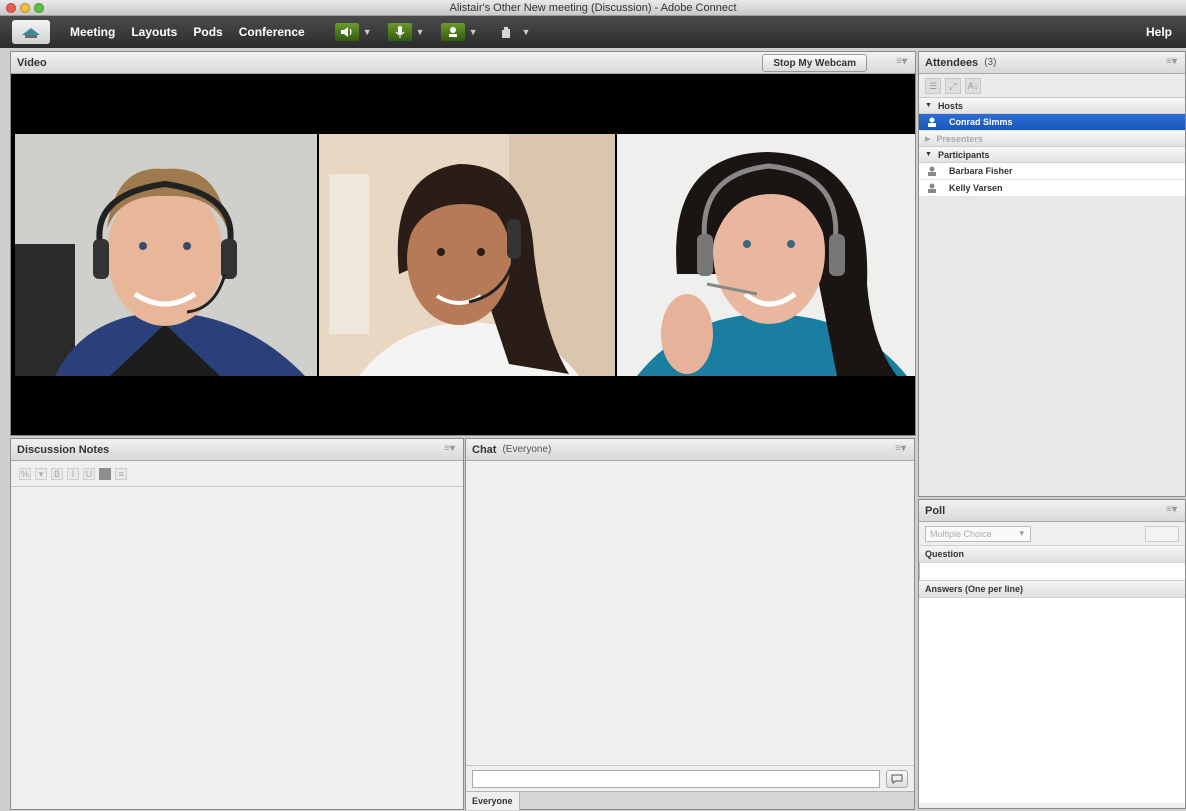 This screenshot has height=811, width=1186. Describe the element at coordinates (953, 85) in the screenshot. I see `expand-icon: ⤢` at that location.